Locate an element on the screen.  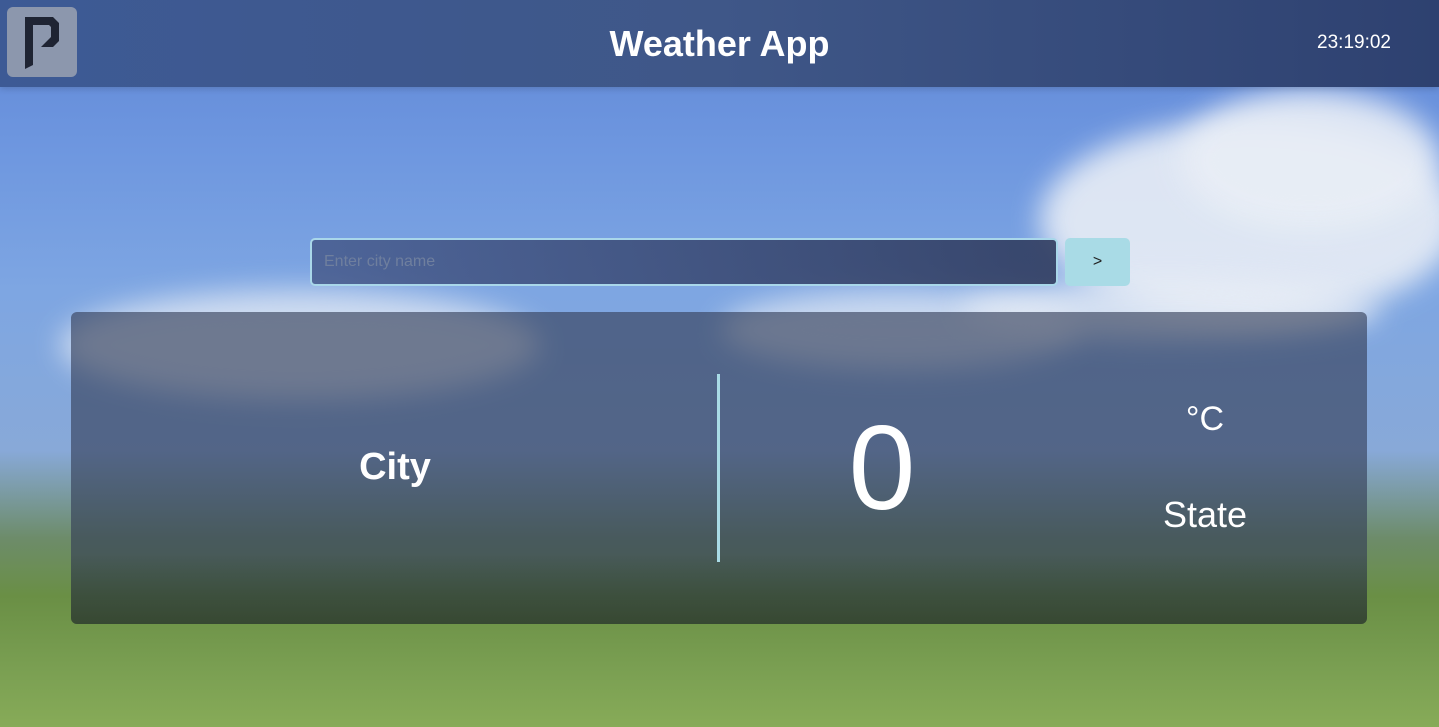
app-header: Weather App 23:19:02 is located at coordinates (719, 43).